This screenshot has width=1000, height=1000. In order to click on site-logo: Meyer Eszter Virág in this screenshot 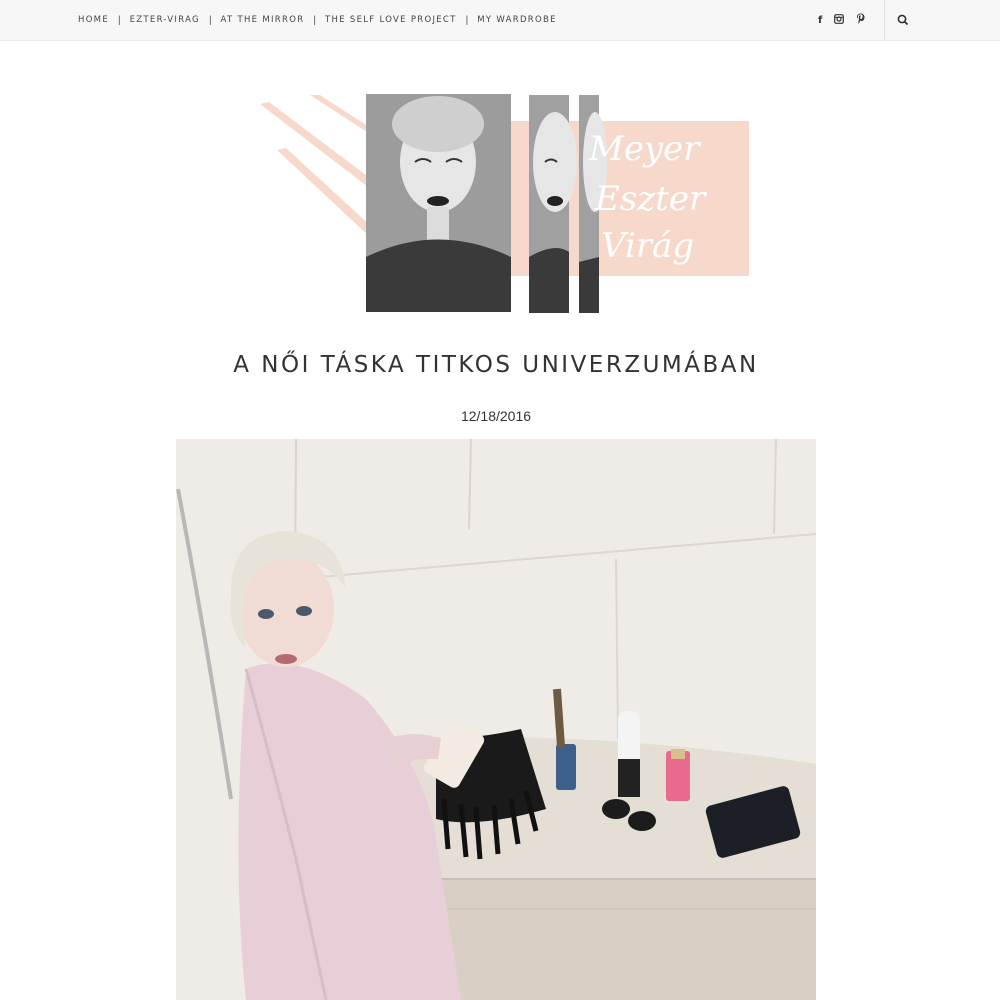, I will do `click(505, 204)`.